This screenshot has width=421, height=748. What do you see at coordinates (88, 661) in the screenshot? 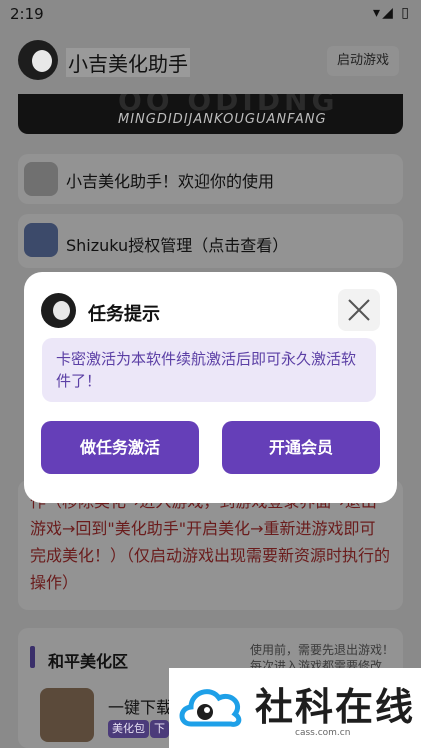
I see `section-title: 和平美化区` at bounding box center [88, 661].